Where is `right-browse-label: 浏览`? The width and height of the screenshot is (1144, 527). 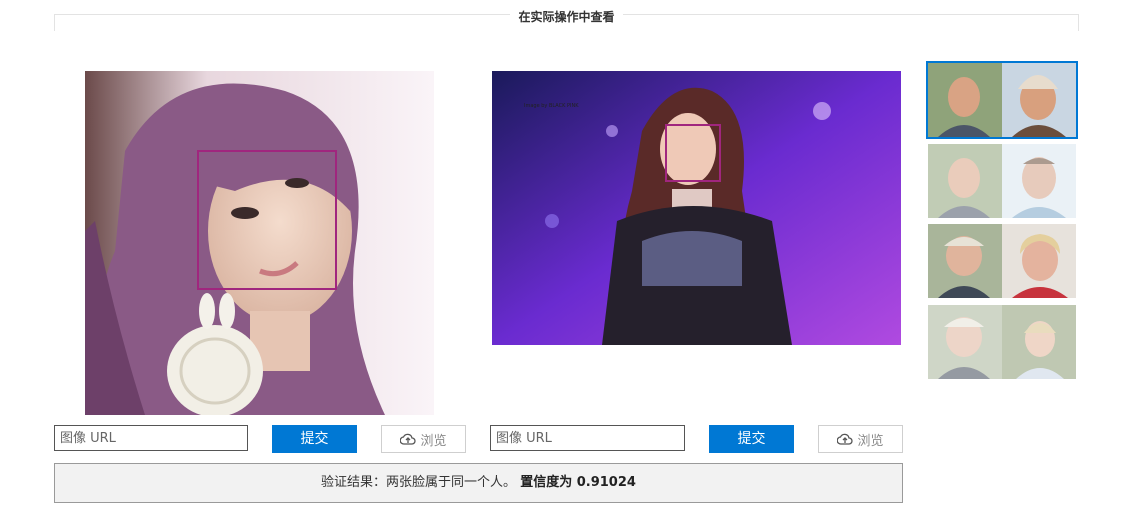
right-browse-label: 浏览 is located at coordinates (870, 441).